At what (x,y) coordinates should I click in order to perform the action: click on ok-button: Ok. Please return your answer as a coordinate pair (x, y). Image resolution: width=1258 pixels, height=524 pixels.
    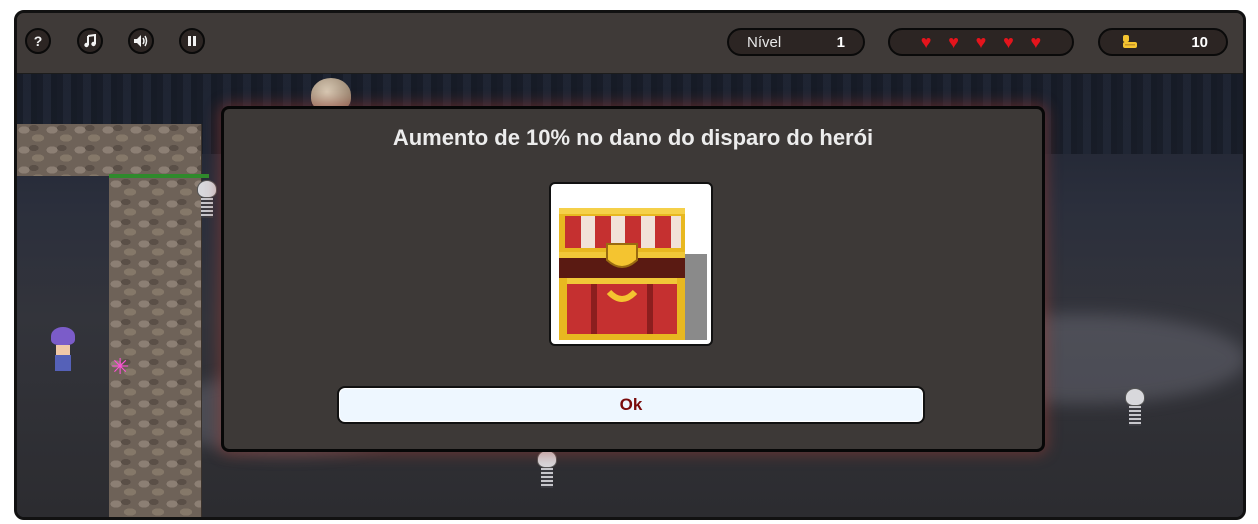
    Looking at the image, I should click on (631, 405).